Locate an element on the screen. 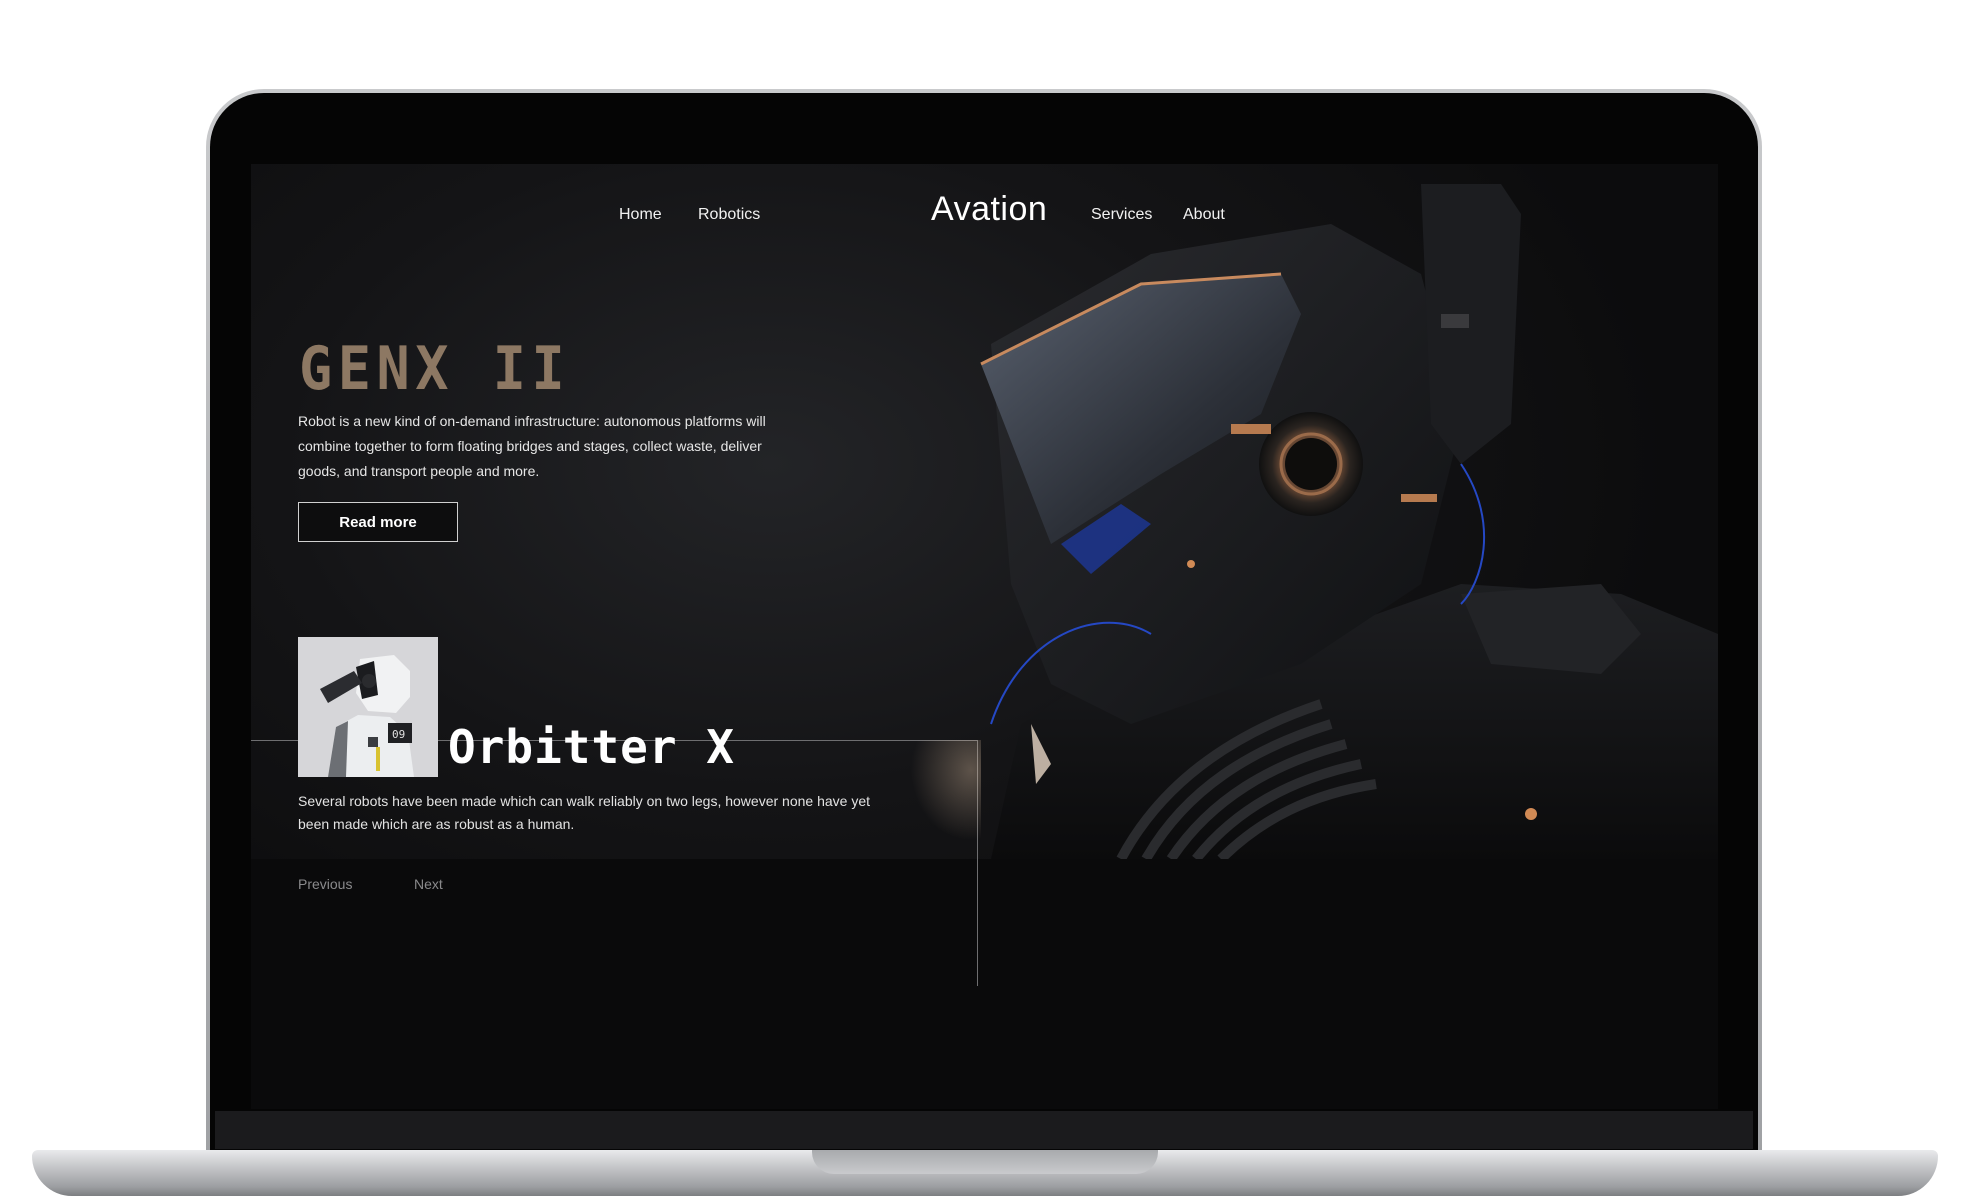 The width and height of the screenshot is (1968, 1198). nav-link-services: Services is located at coordinates (1121, 215).